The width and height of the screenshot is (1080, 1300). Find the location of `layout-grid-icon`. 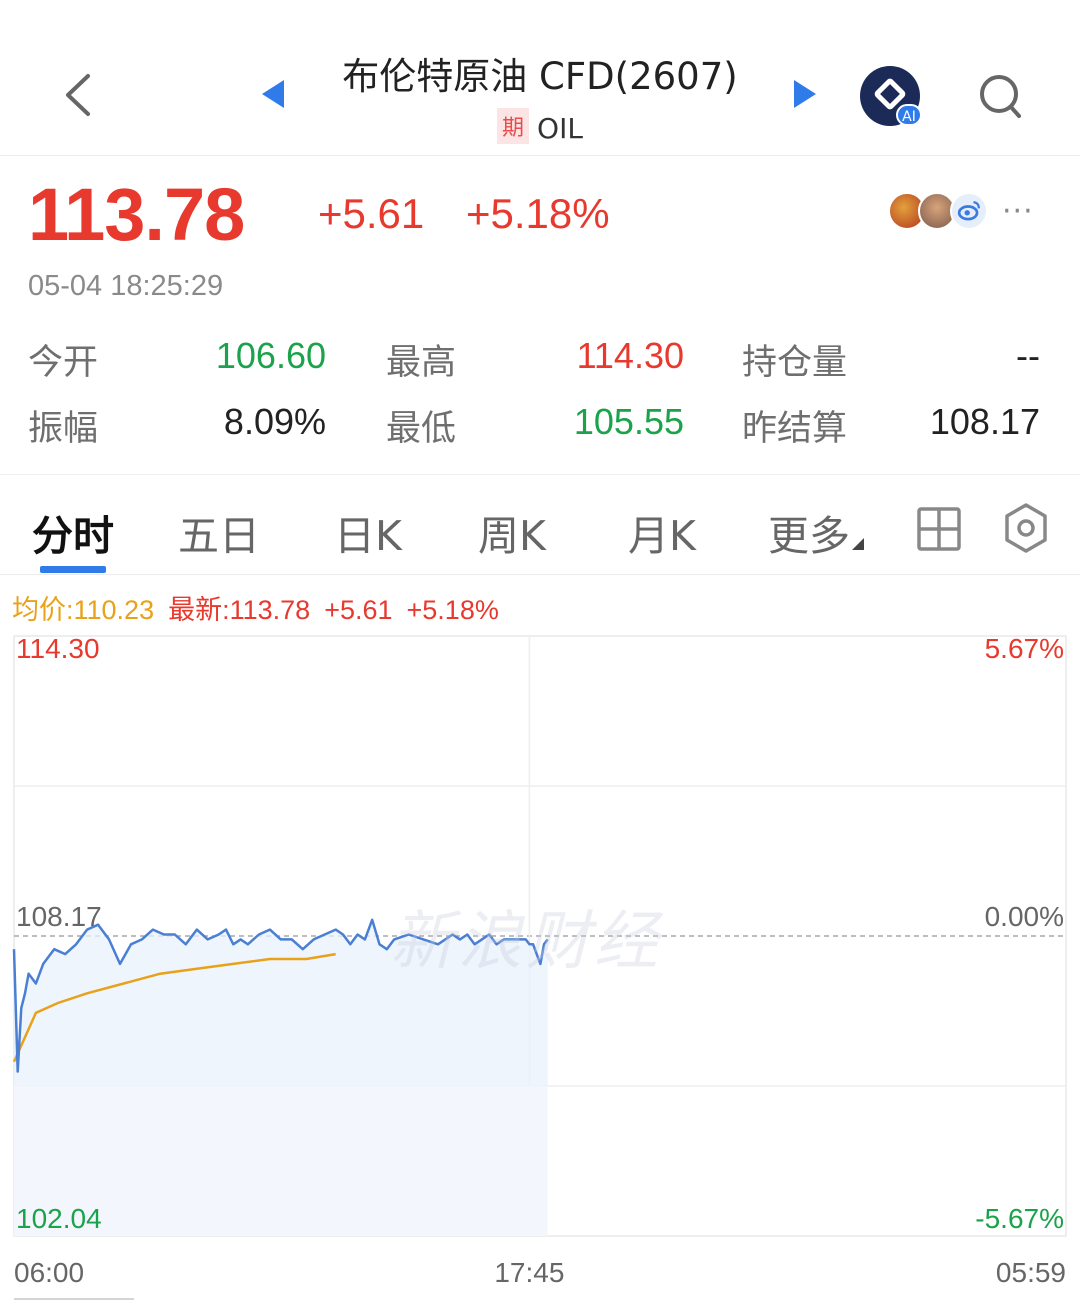

layout-grid-icon is located at coordinates (939, 529).